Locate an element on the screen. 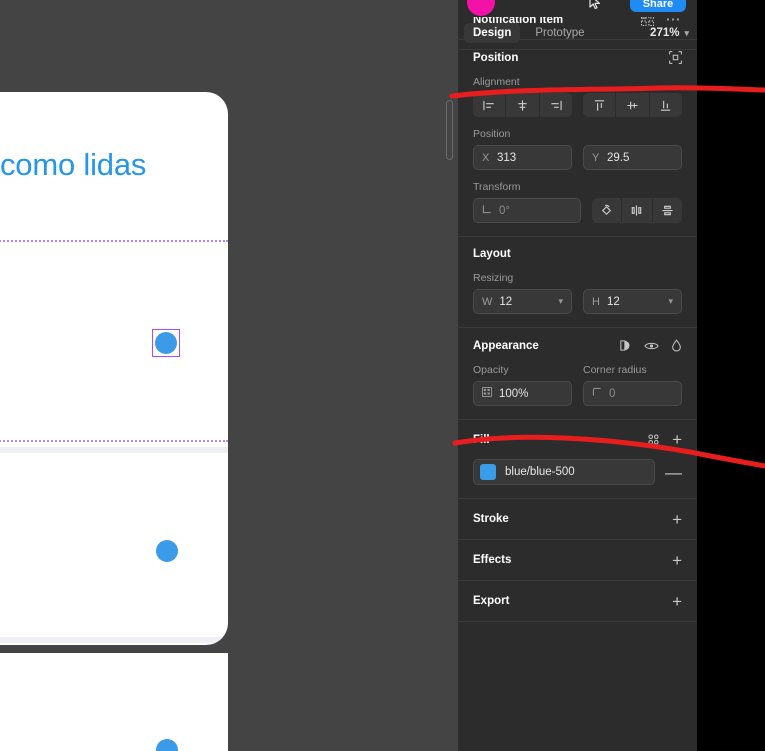 This screenshot has height=751, width=765. layout-guide-top is located at coordinates (114, 241).